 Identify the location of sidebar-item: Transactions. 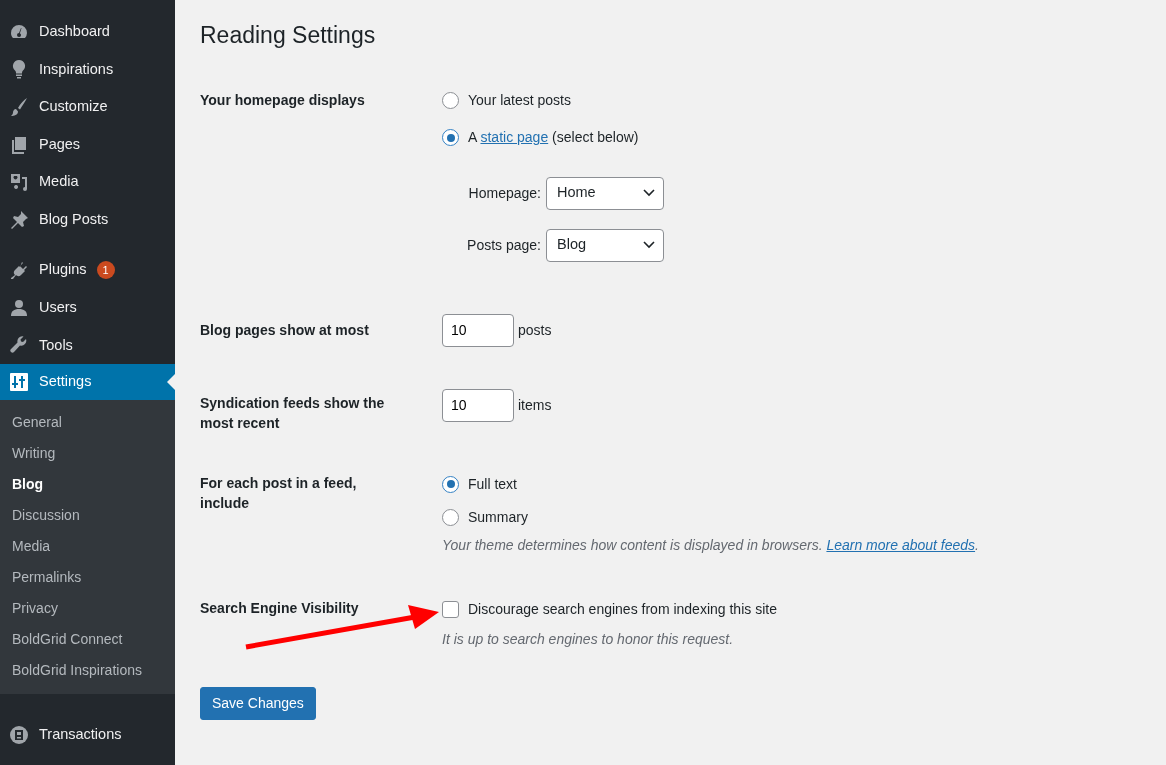
(87, 735).